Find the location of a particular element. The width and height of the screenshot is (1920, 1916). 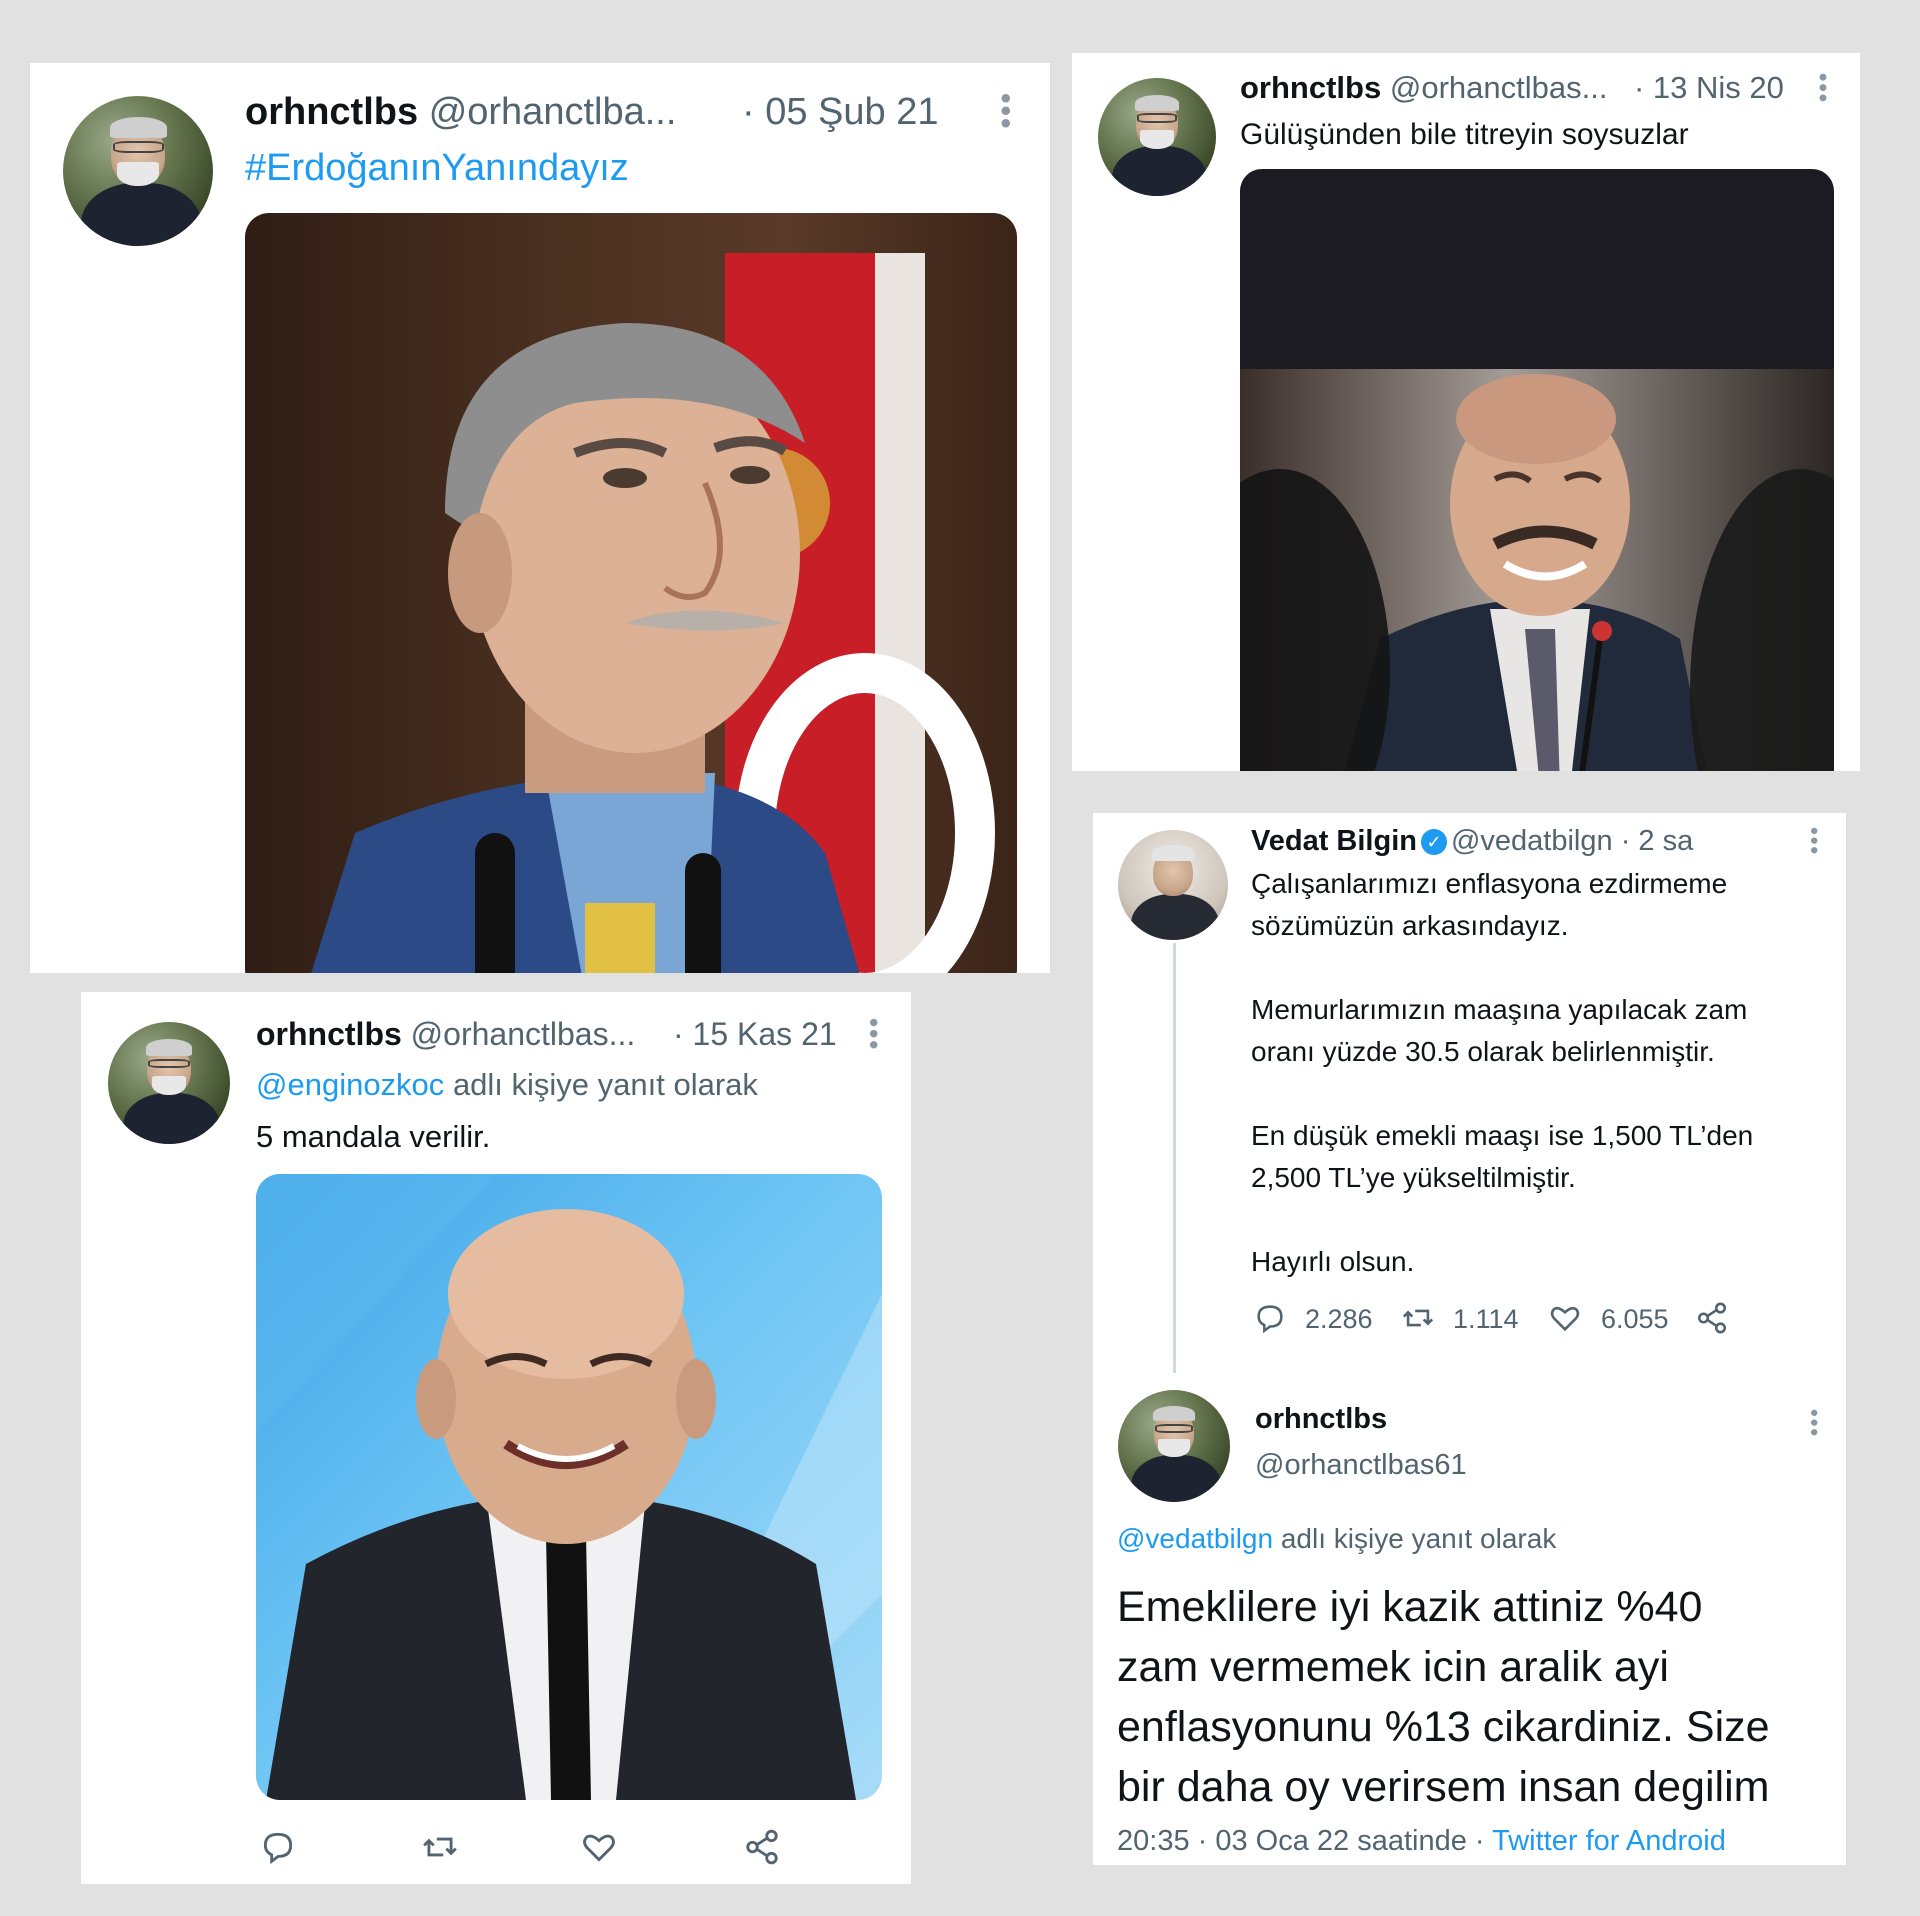

tweet-photo-soylu is located at coordinates (1537, 470).